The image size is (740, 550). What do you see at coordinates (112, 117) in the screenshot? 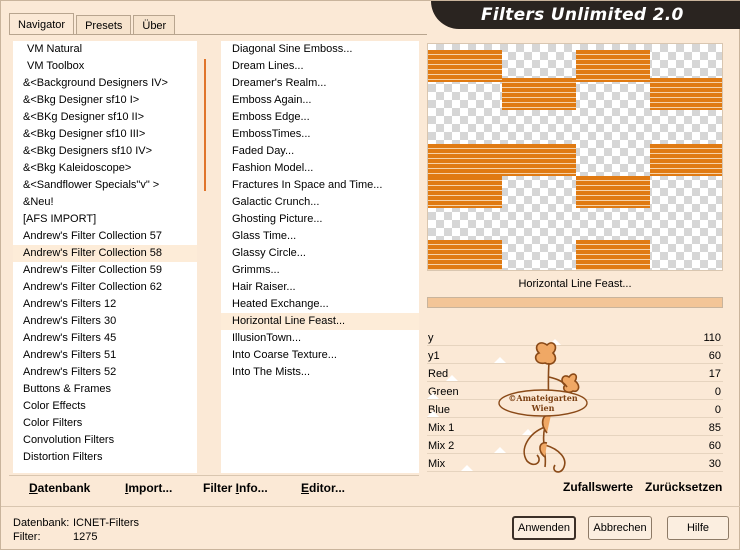
I see `category-item: &<BKg Designer sf10 II>` at bounding box center [112, 117].